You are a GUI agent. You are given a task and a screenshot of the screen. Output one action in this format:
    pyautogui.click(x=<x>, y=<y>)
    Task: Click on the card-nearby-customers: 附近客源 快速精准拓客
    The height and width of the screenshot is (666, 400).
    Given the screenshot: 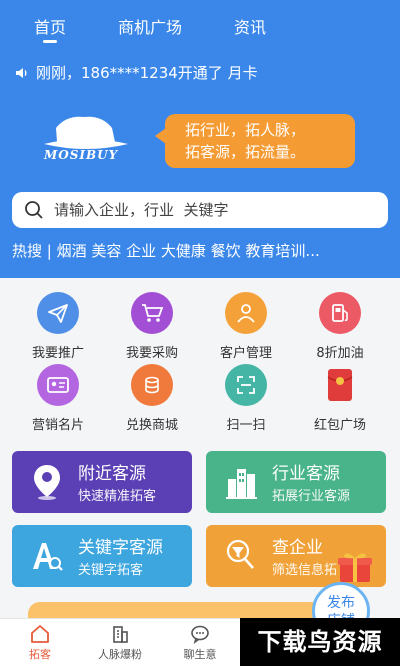 What is the action you would take?
    pyautogui.click(x=102, y=482)
    